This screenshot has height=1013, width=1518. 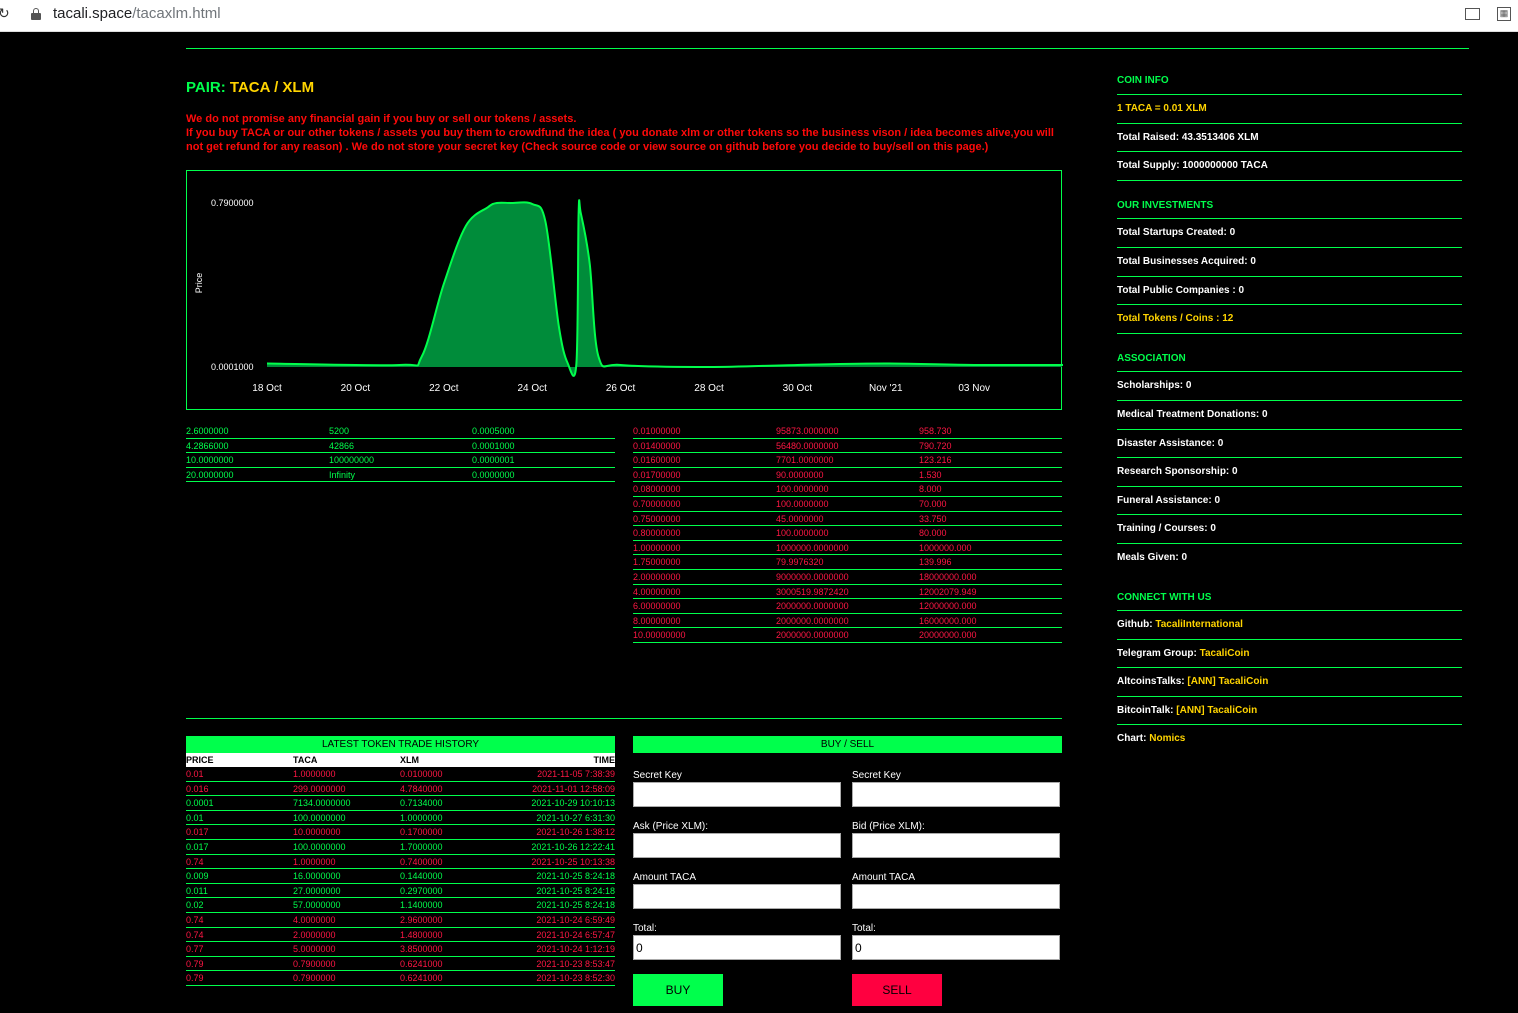 I want to click on buy-secret-key-input, so click(x=737, y=794).